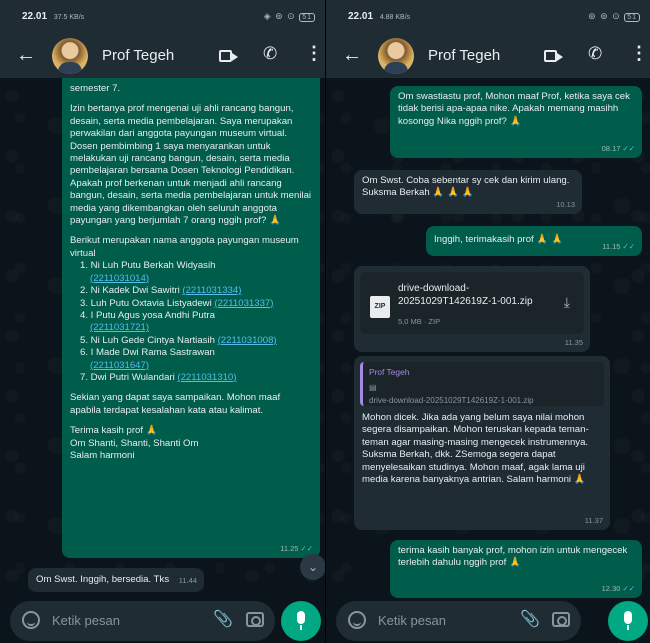 The height and width of the screenshot is (643, 650). Describe the element at coordinates (419, 321) in the screenshot. I see `file-meta: 5,0 MB · ZIP` at that location.